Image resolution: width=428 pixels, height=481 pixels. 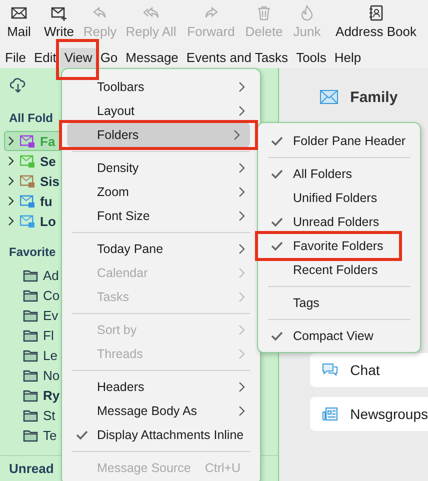 I want to click on folder-title: Family, so click(x=374, y=97).